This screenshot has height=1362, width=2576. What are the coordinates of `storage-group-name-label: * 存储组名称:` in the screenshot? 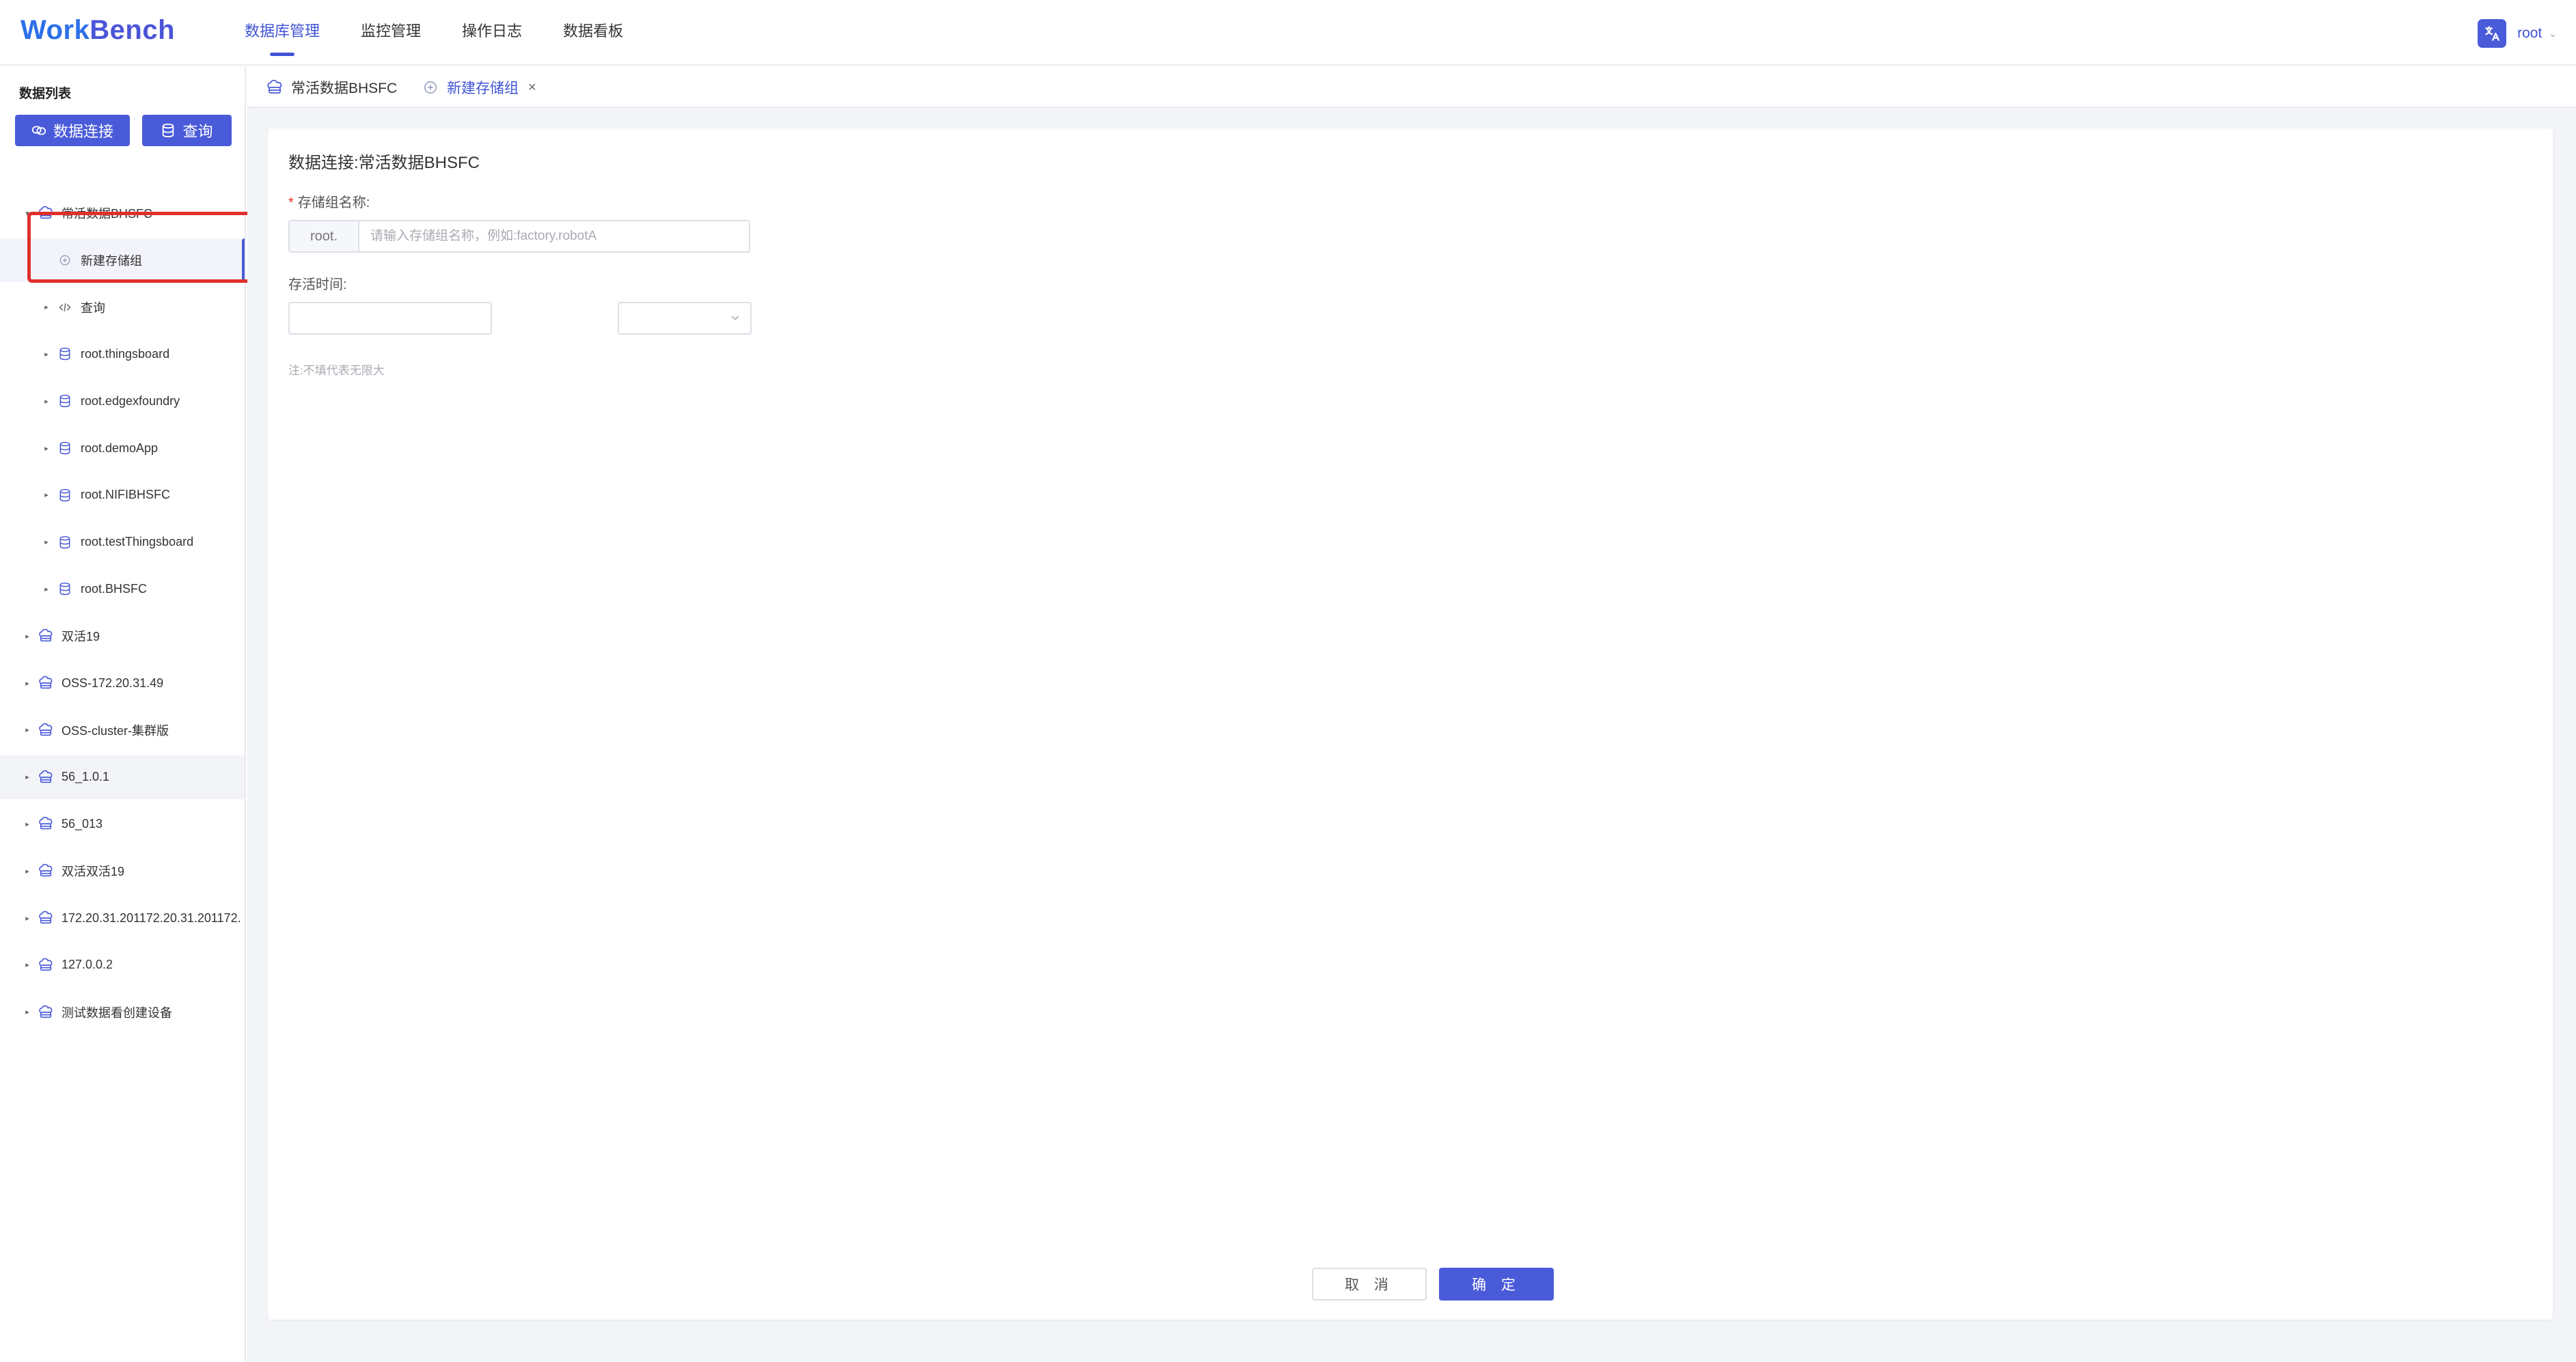 It's located at (329, 201).